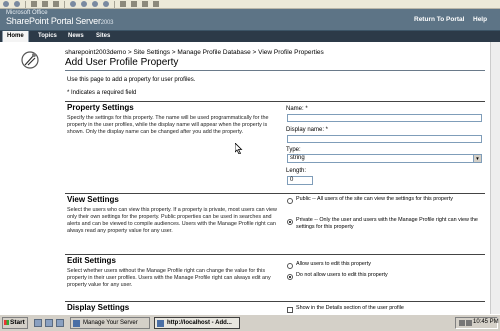 Image resolution: width=500 pixels, height=331 pixels. I want to click on taskbar-item-manage-server: Manage Your Server, so click(110, 323).